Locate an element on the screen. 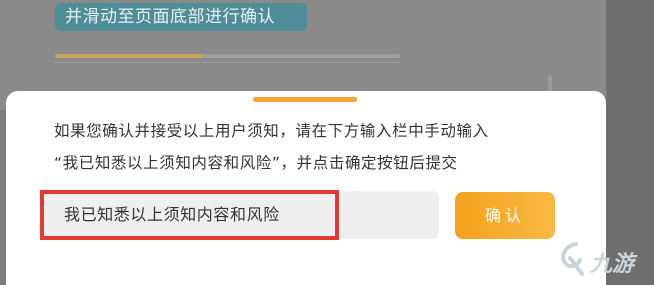  reading-progress-fill is located at coordinates (129, 56).